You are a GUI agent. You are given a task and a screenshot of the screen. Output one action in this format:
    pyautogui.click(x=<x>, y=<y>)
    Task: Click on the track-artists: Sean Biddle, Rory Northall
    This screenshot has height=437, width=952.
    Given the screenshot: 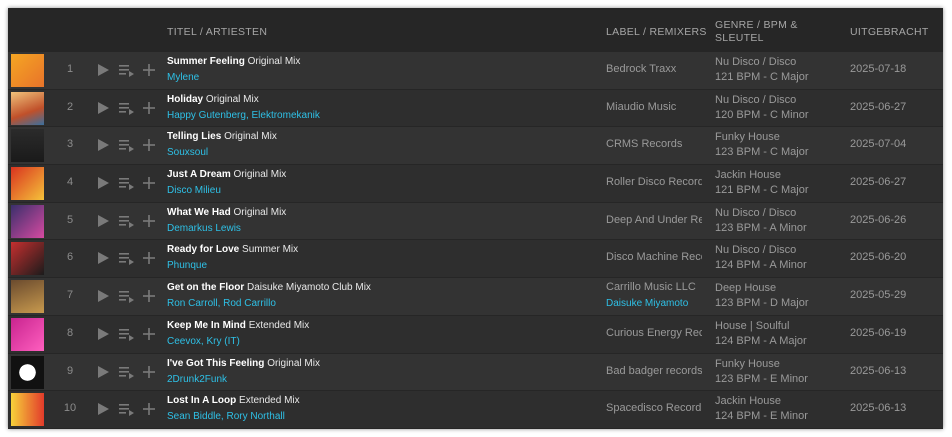 What is the action you would take?
    pyautogui.click(x=226, y=416)
    